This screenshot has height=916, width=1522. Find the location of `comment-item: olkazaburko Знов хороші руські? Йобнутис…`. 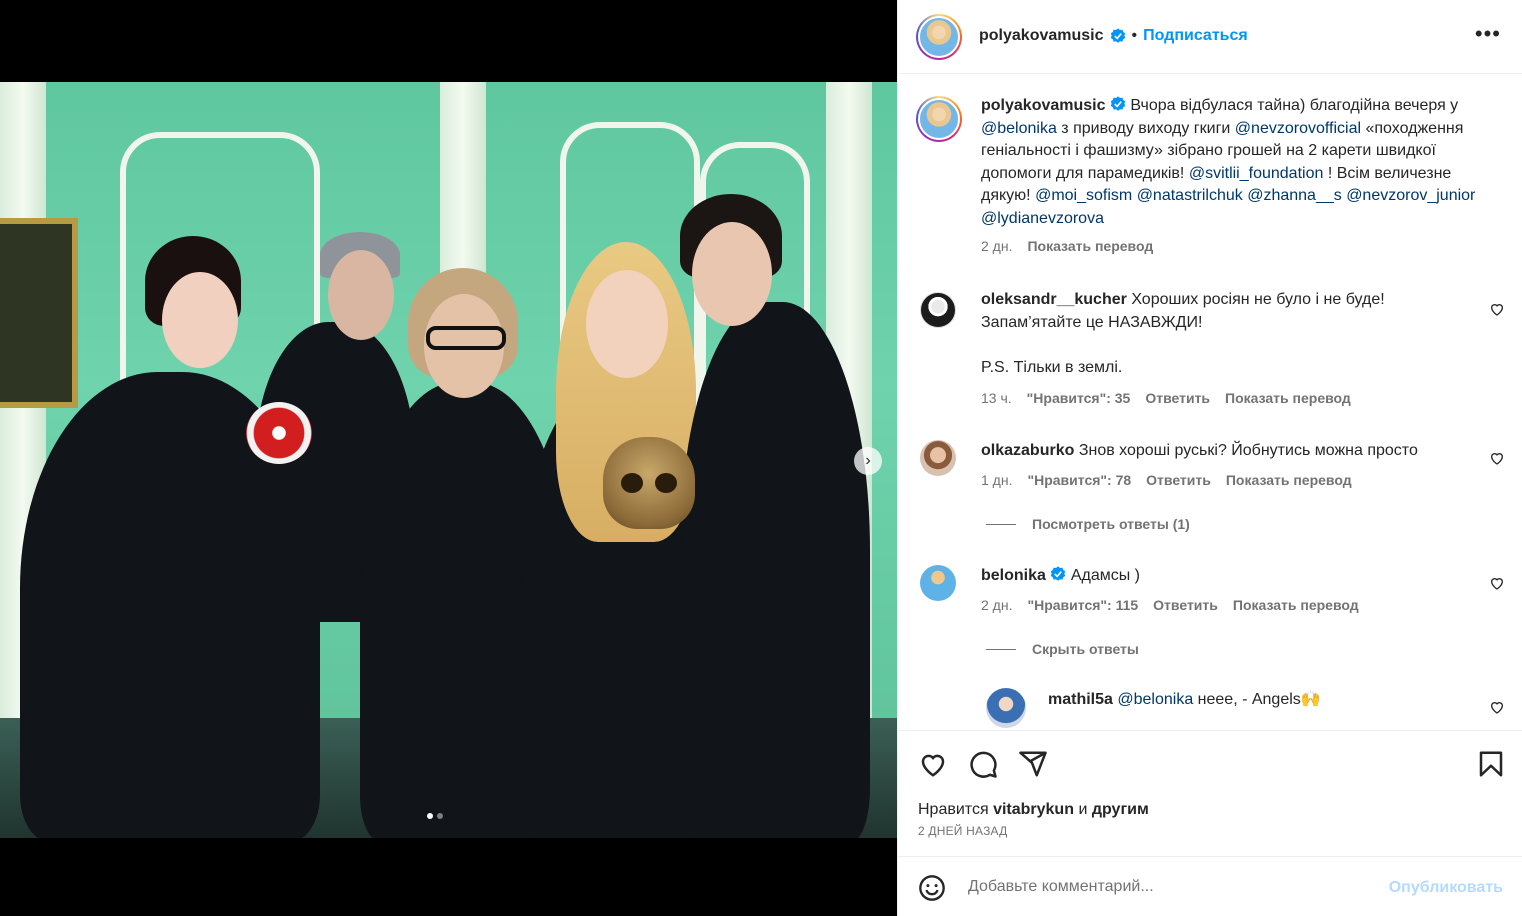

comment-item: olkazaburko Знов хороші руські? Йобнутис… is located at coordinates (1236, 464).